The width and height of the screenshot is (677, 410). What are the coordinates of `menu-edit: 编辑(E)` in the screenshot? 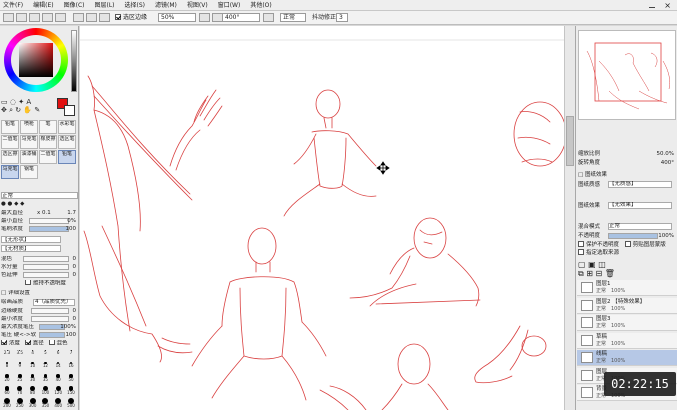 It's located at (45, 5).